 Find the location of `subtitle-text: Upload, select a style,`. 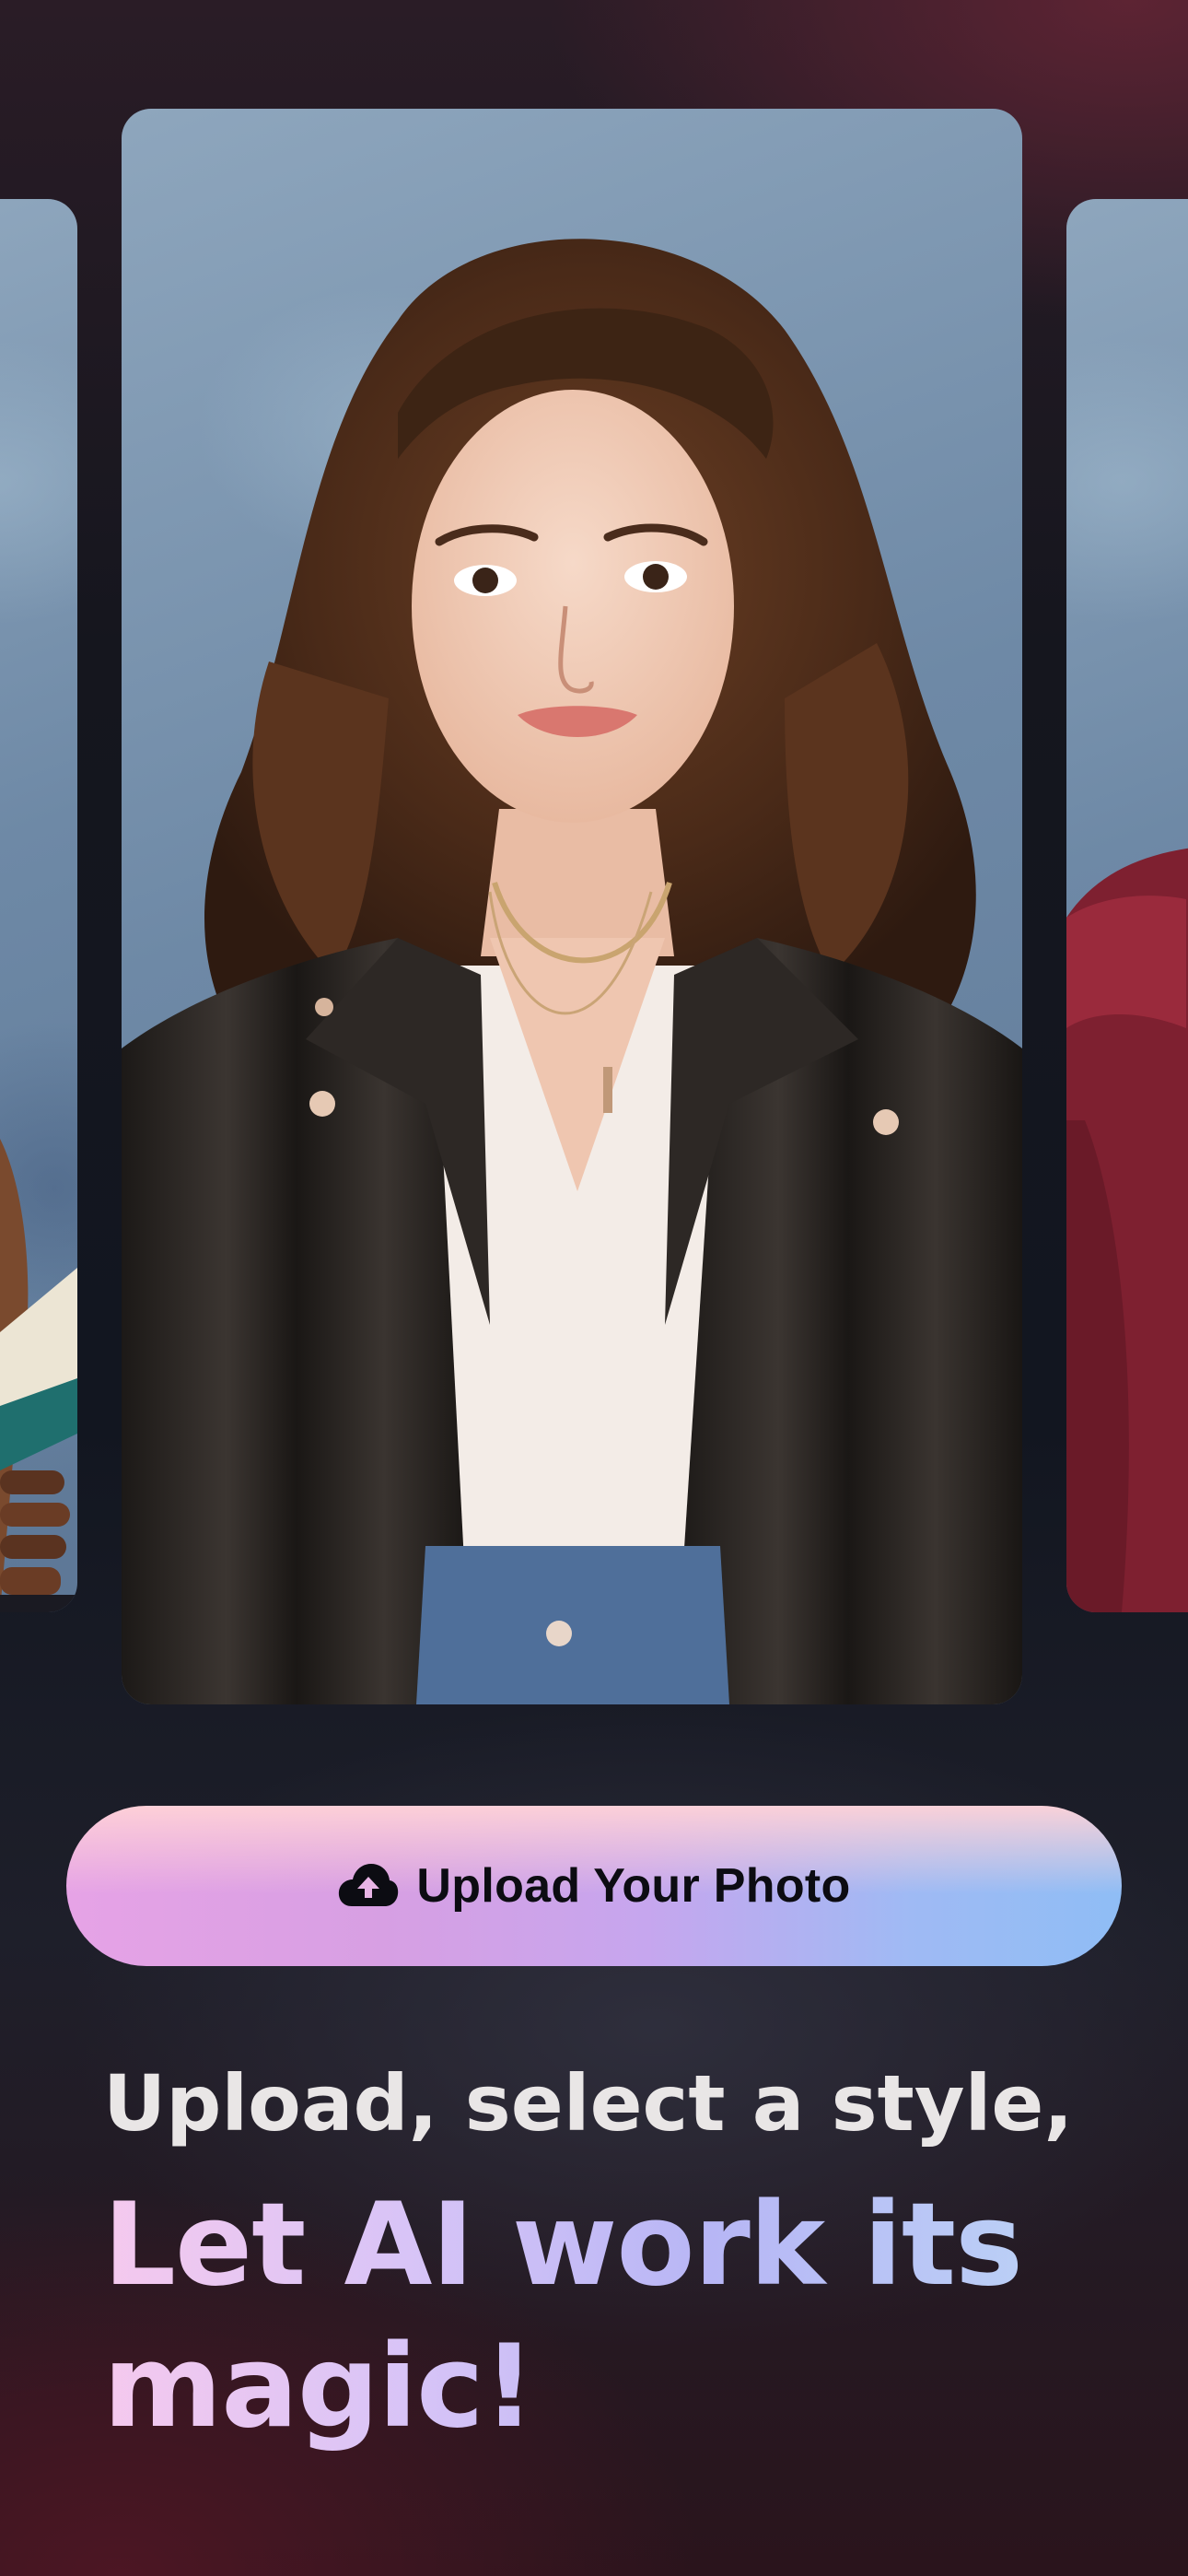

subtitle-text: Upload, select a style, is located at coordinates (588, 2103).